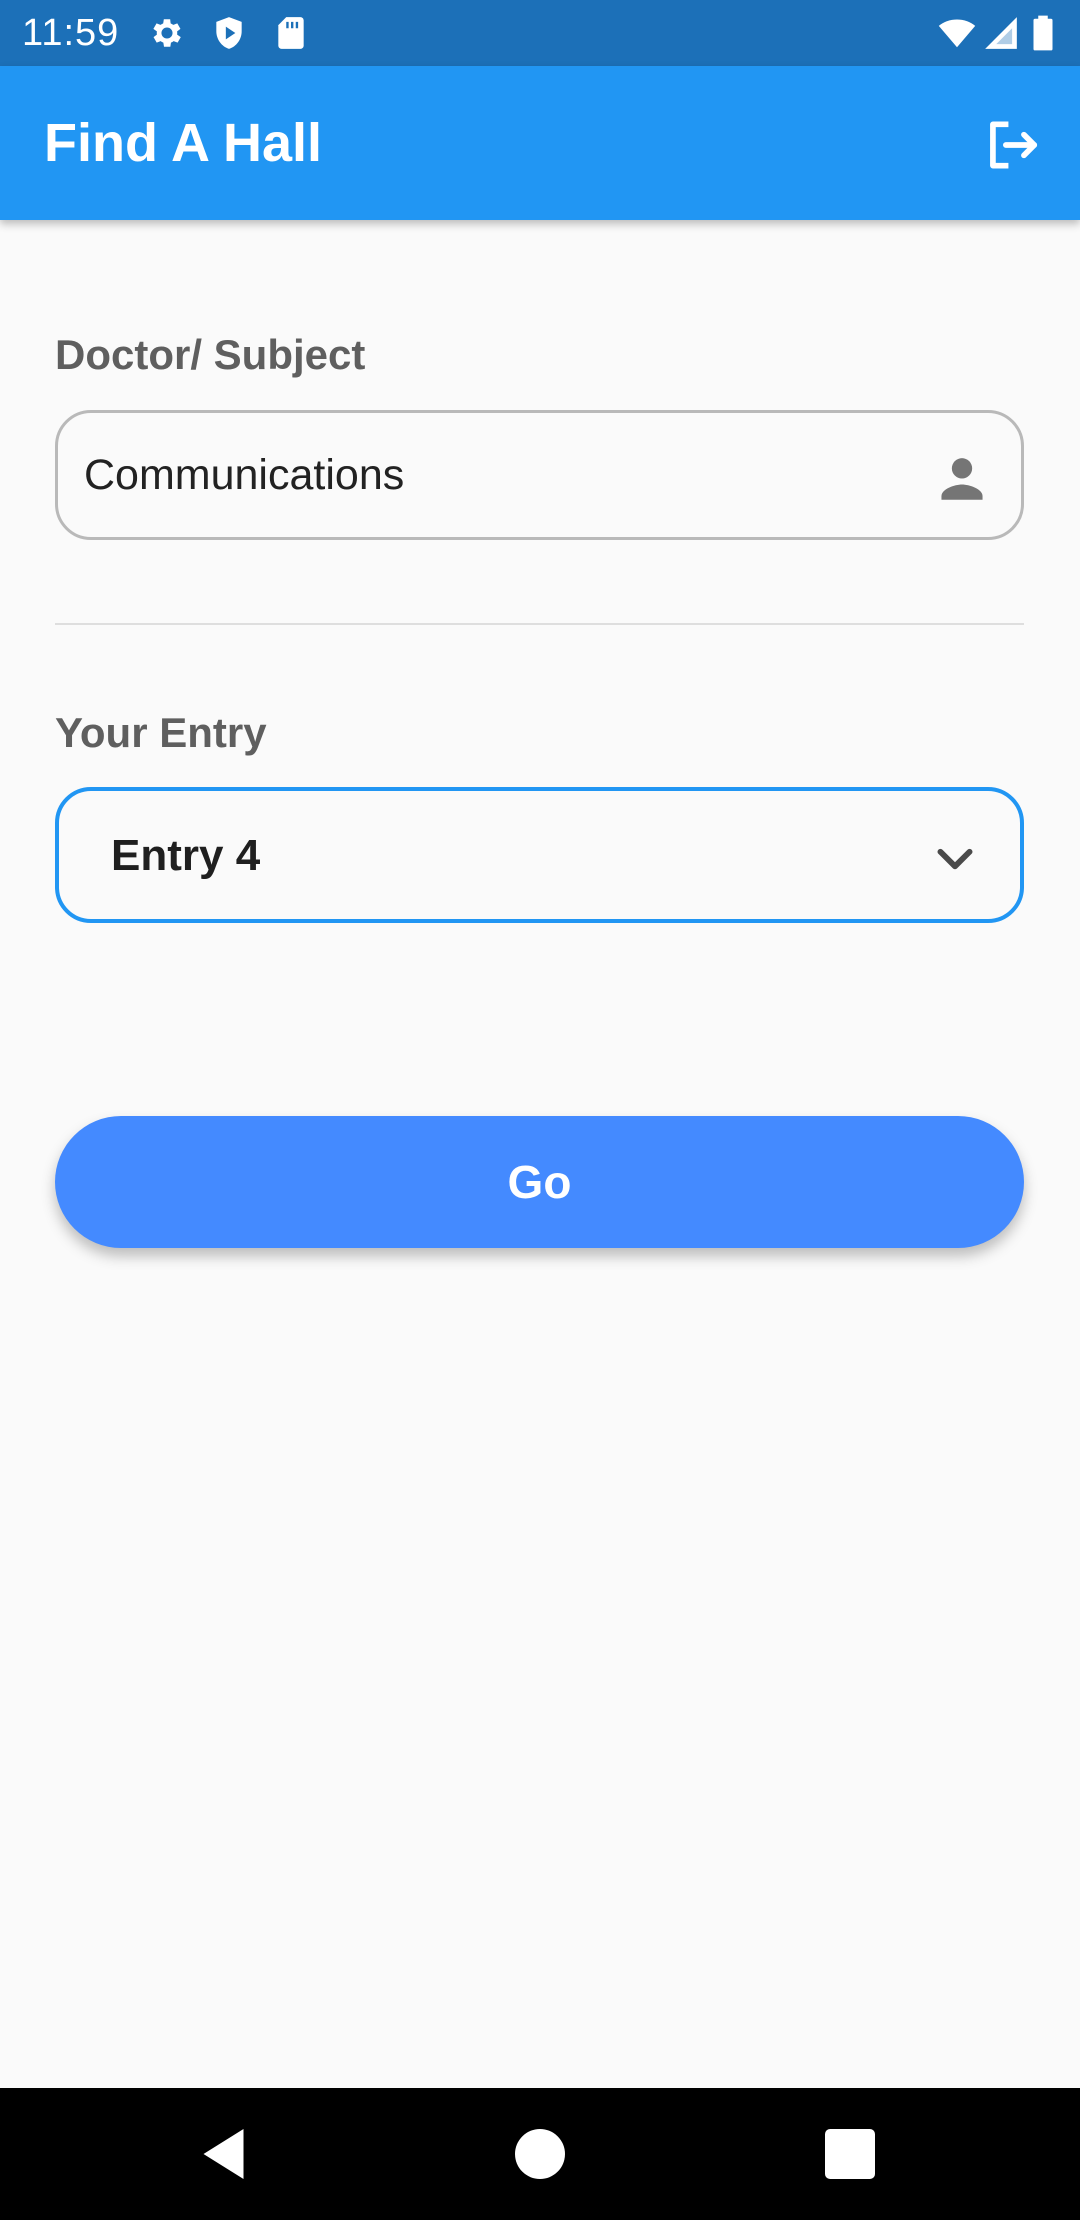  Describe the element at coordinates (1001, 33) in the screenshot. I see `cell-signal-icon` at that location.